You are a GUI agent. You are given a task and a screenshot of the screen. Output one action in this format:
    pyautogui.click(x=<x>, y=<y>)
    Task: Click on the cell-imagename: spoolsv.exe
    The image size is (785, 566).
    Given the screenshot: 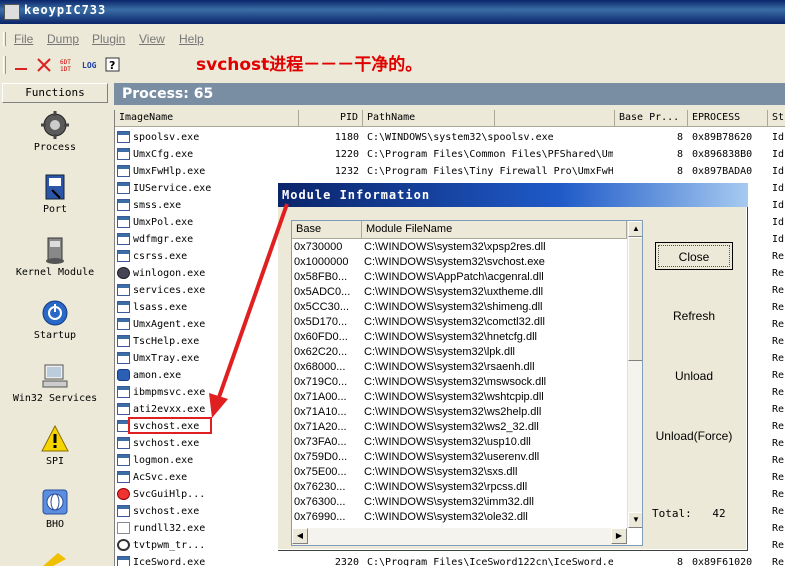 What is the action you would take?
    pyautogui.click(x=166, y=137)
    